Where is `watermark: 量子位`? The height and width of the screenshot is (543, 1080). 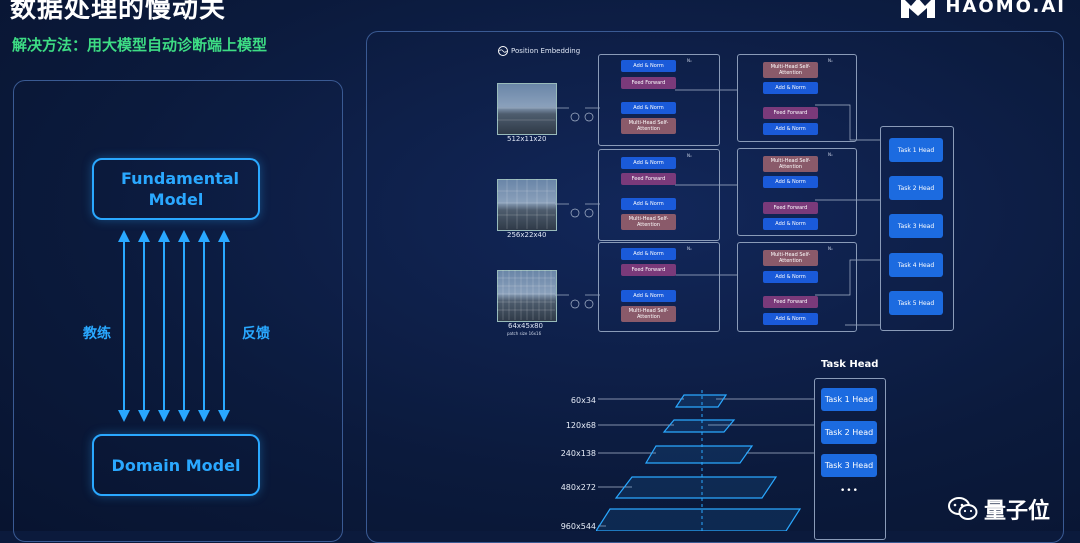
watermark: 量子位 is located at coordinates (998, 509).